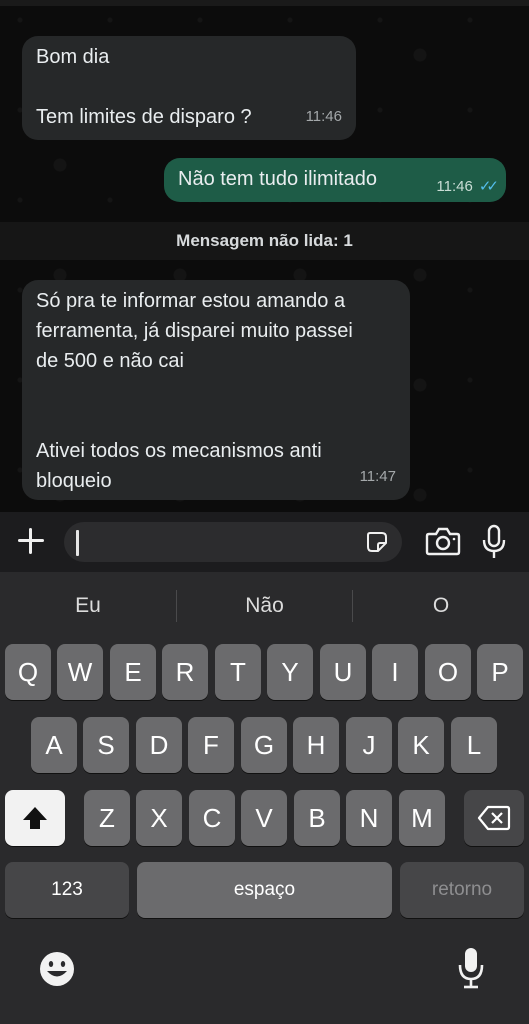  Describe the element at coordinates (474, 745) in the screenshot. I see `key-l: L` at that location.